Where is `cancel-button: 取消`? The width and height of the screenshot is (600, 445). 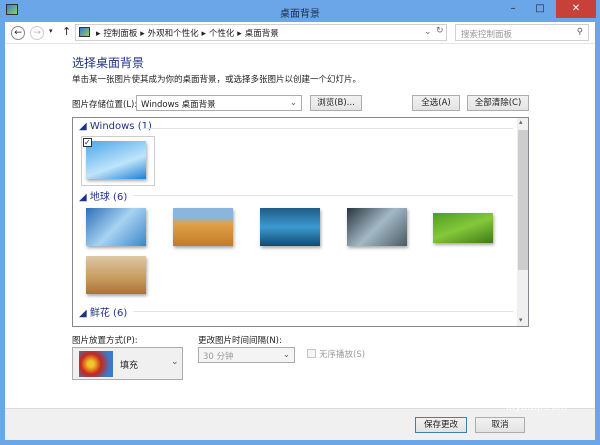
cancel-button: 取消 is located at coordinates (500, 425).